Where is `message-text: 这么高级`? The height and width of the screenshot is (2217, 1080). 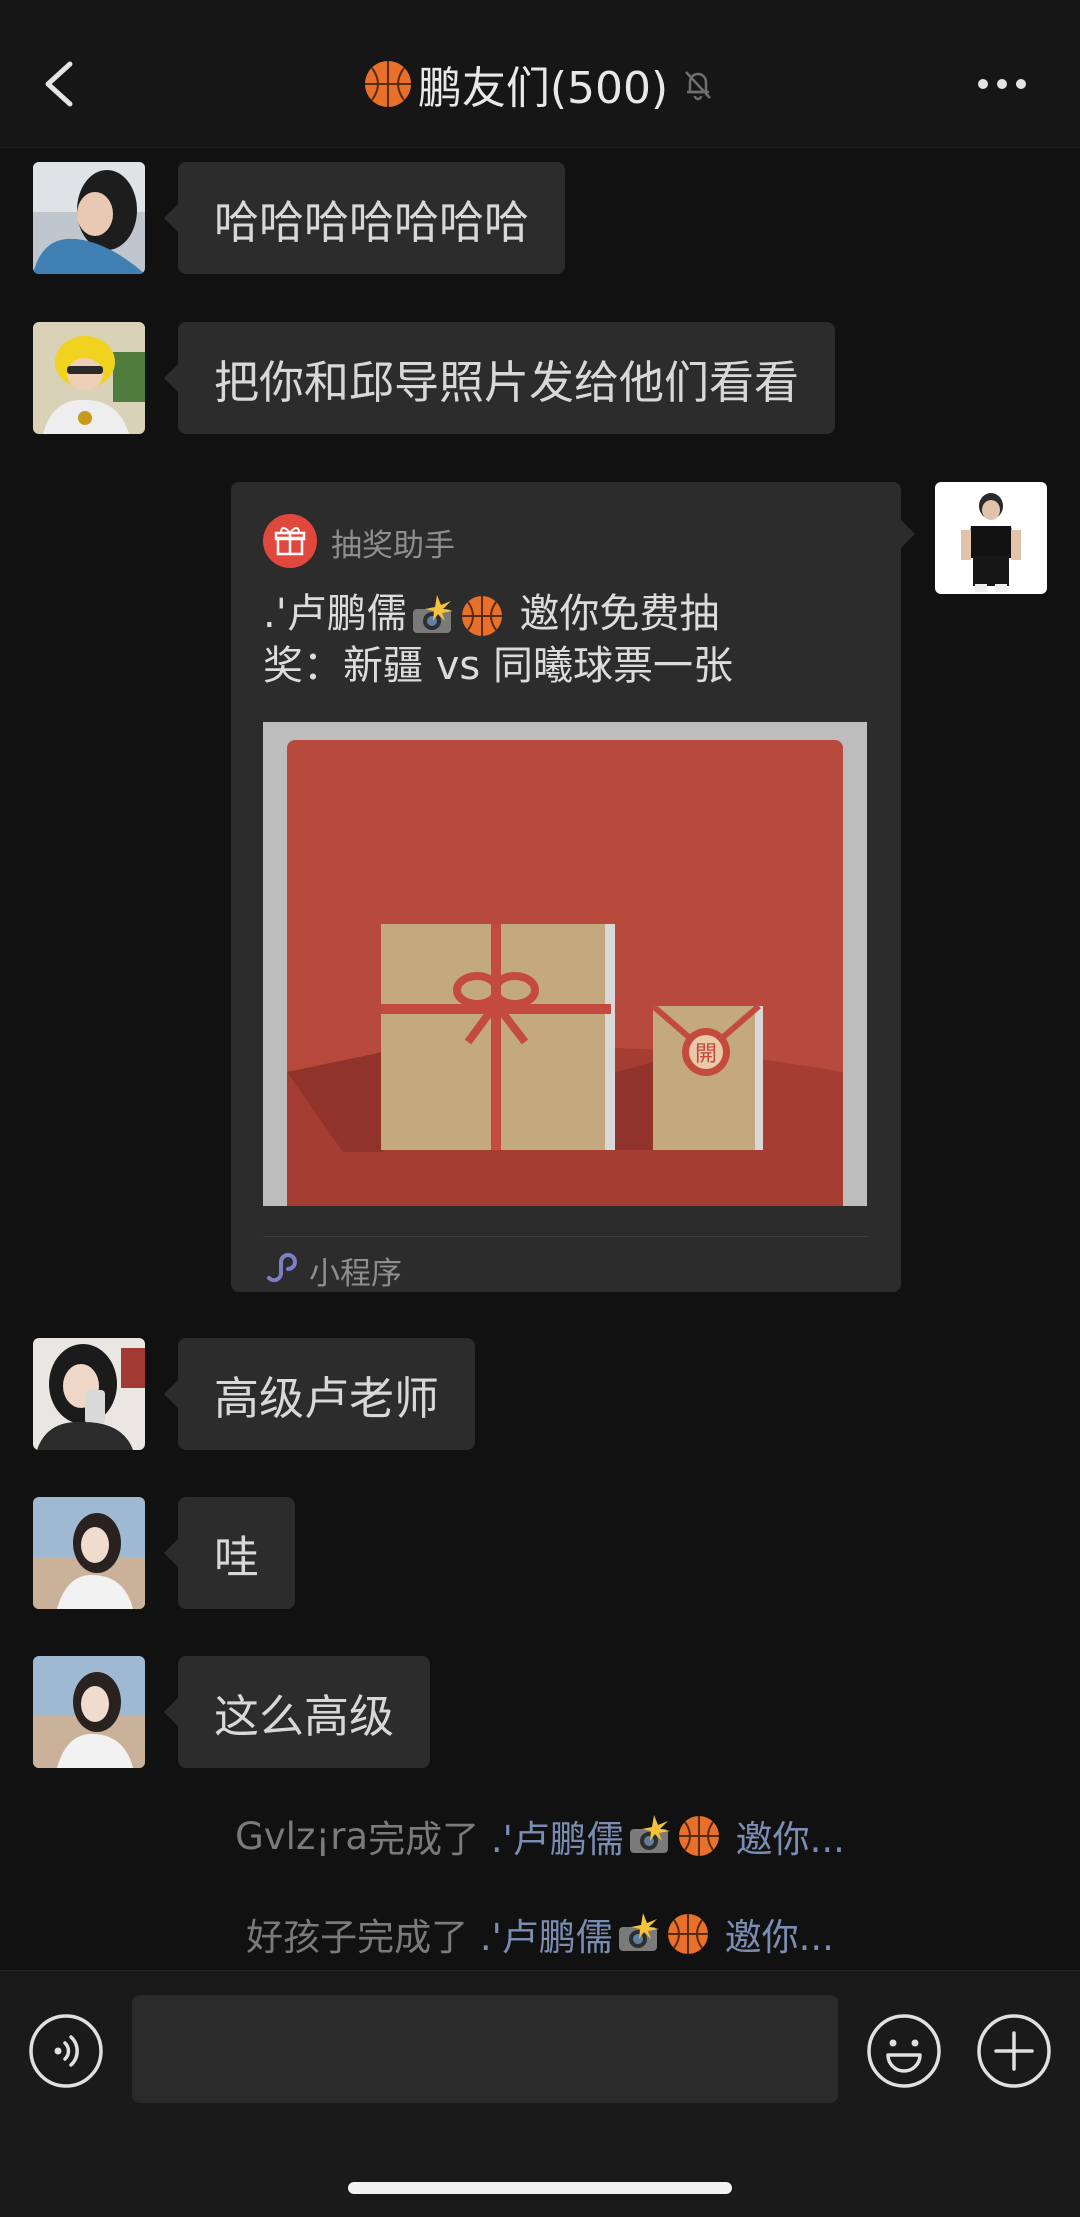 message-text: 这么高级 is located at coordinates (304, 1716).